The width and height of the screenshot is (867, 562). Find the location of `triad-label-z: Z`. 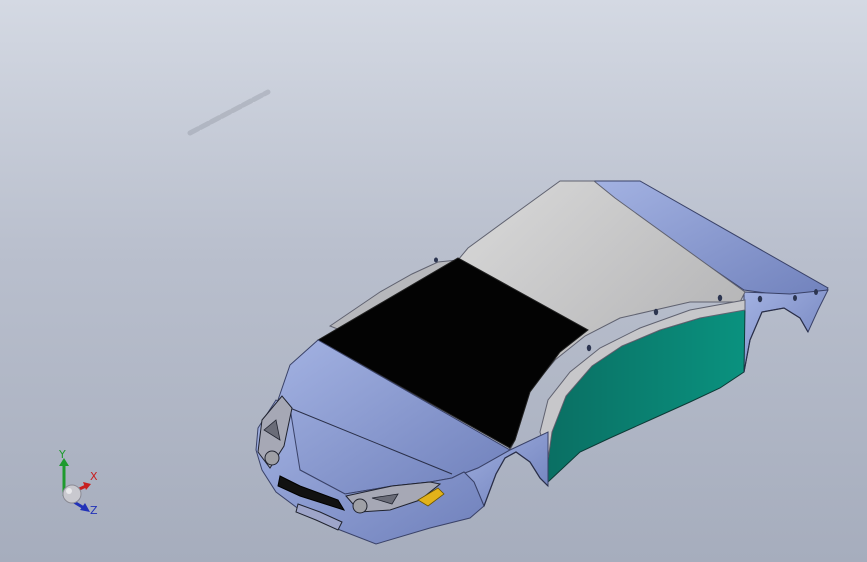

triad-label-z: Z is located at coordinates (94, 510).